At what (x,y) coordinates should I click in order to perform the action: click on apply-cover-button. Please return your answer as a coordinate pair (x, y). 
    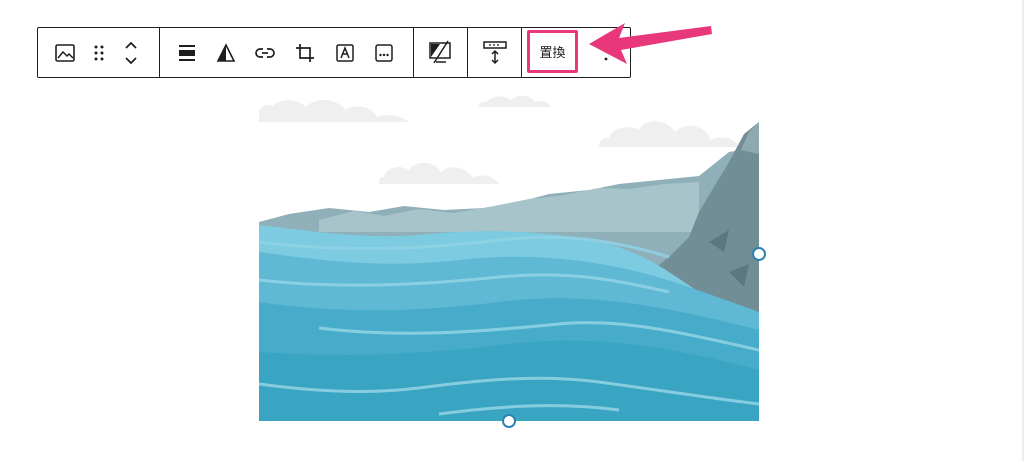
    Looking at the image, I should click on (441, 53).